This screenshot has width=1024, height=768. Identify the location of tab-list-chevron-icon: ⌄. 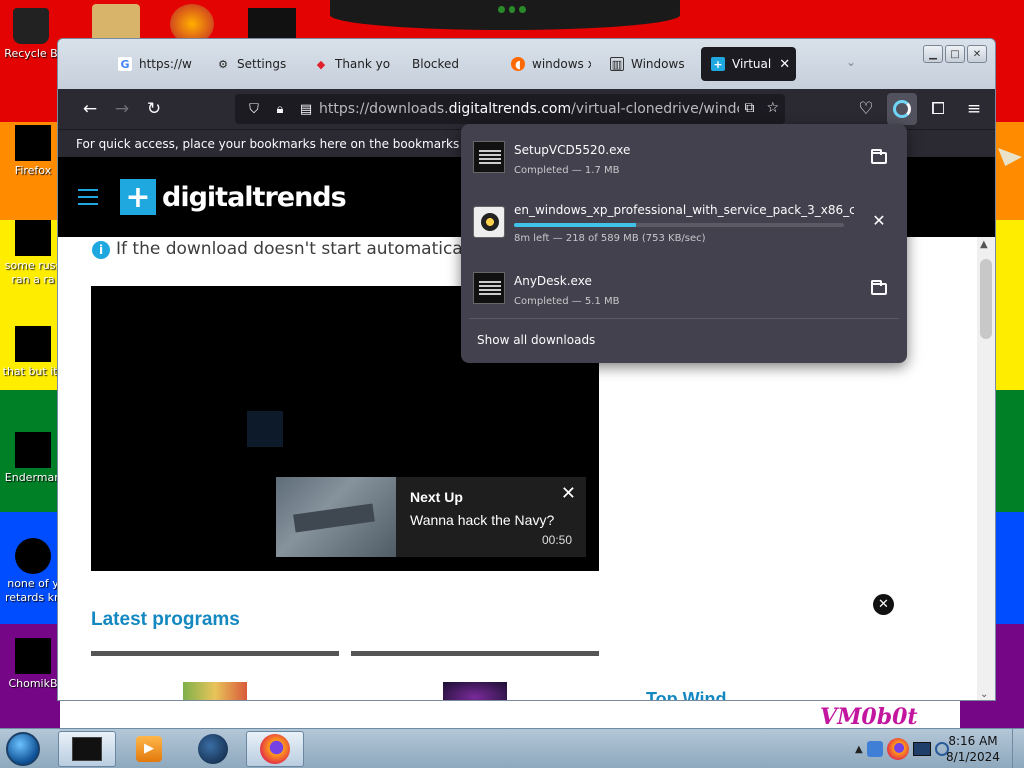
(854, 63).